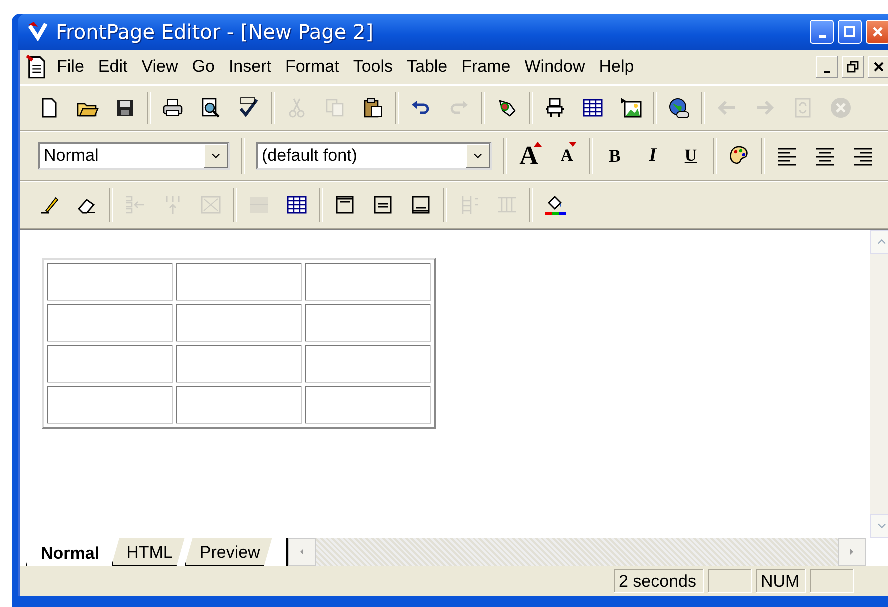 This screenshot has height=607, width=888. What do you see at coordinates (71, 67) in the screenshot?
I see `menu-item: File` at bounding box center [71, 67].